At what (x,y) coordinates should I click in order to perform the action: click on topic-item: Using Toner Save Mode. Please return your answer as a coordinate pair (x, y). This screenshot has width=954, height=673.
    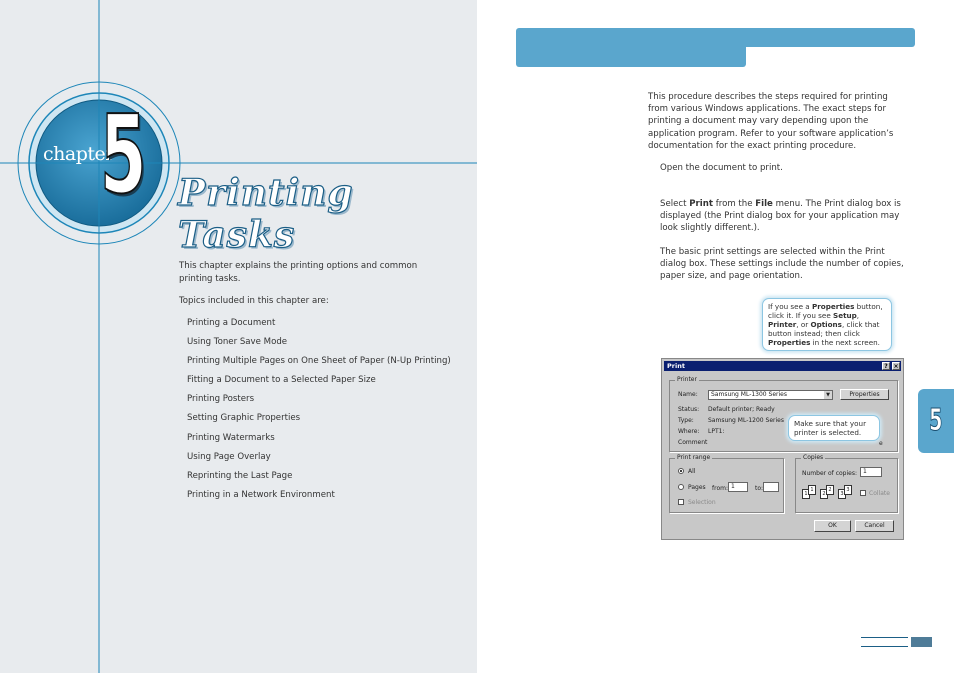
    Looking at the image, I should click on (237, 342).